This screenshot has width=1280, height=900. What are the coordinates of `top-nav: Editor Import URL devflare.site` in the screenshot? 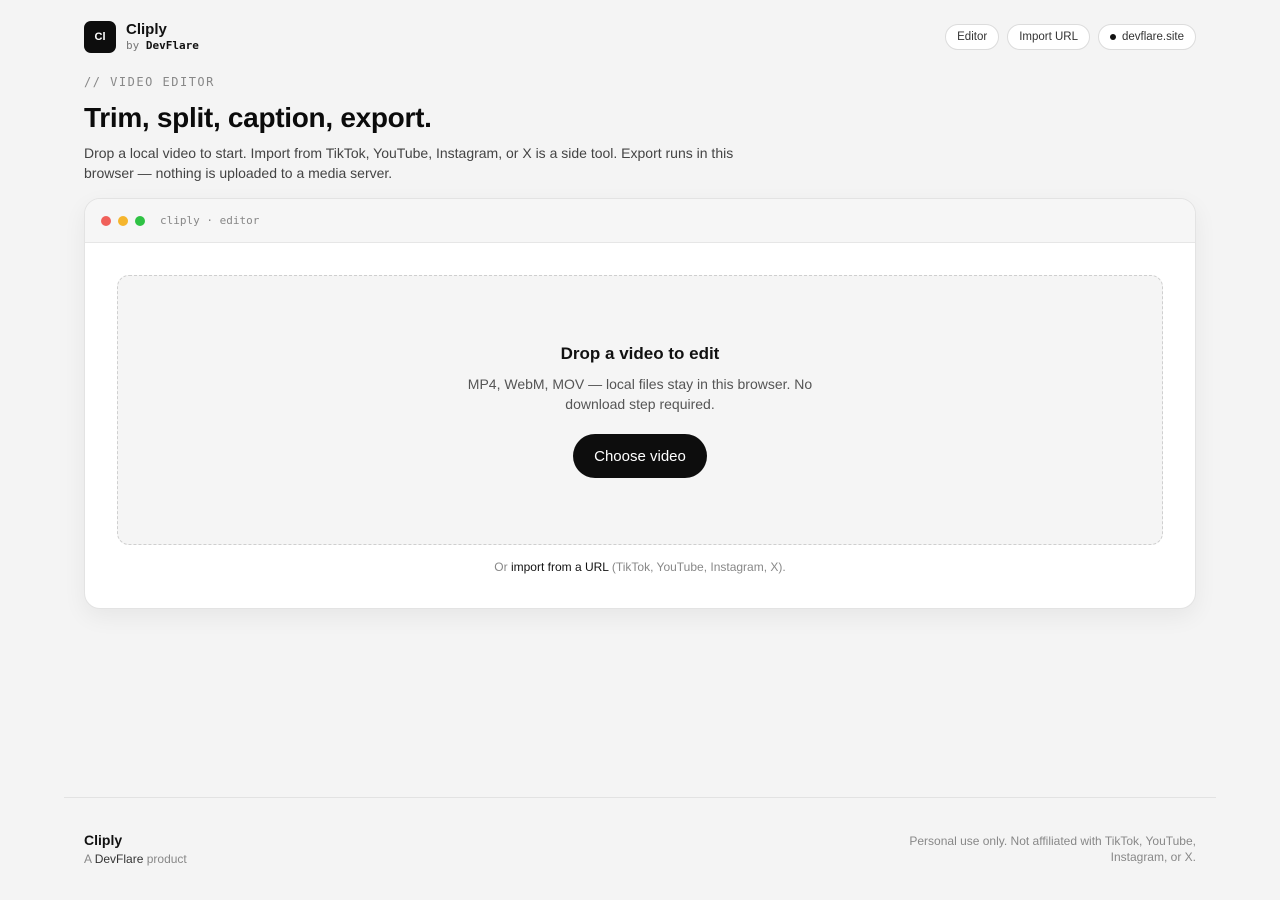 It's located at (1070, 37).